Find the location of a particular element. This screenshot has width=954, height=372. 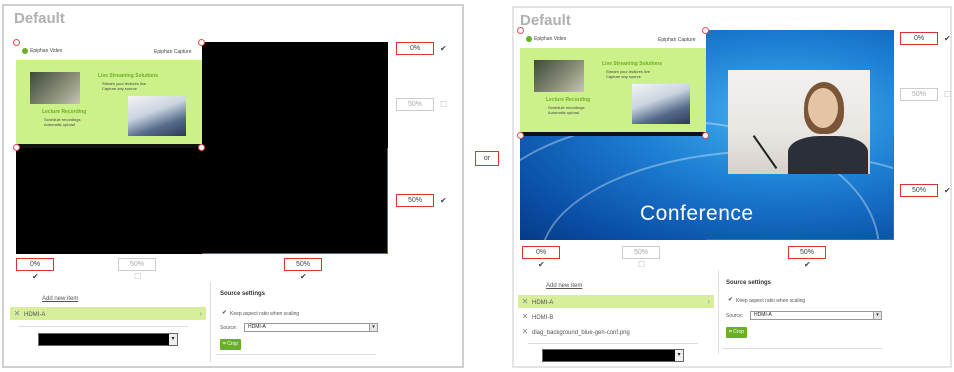

hdmi-b-source-preview is located at coordinates (799, 122).